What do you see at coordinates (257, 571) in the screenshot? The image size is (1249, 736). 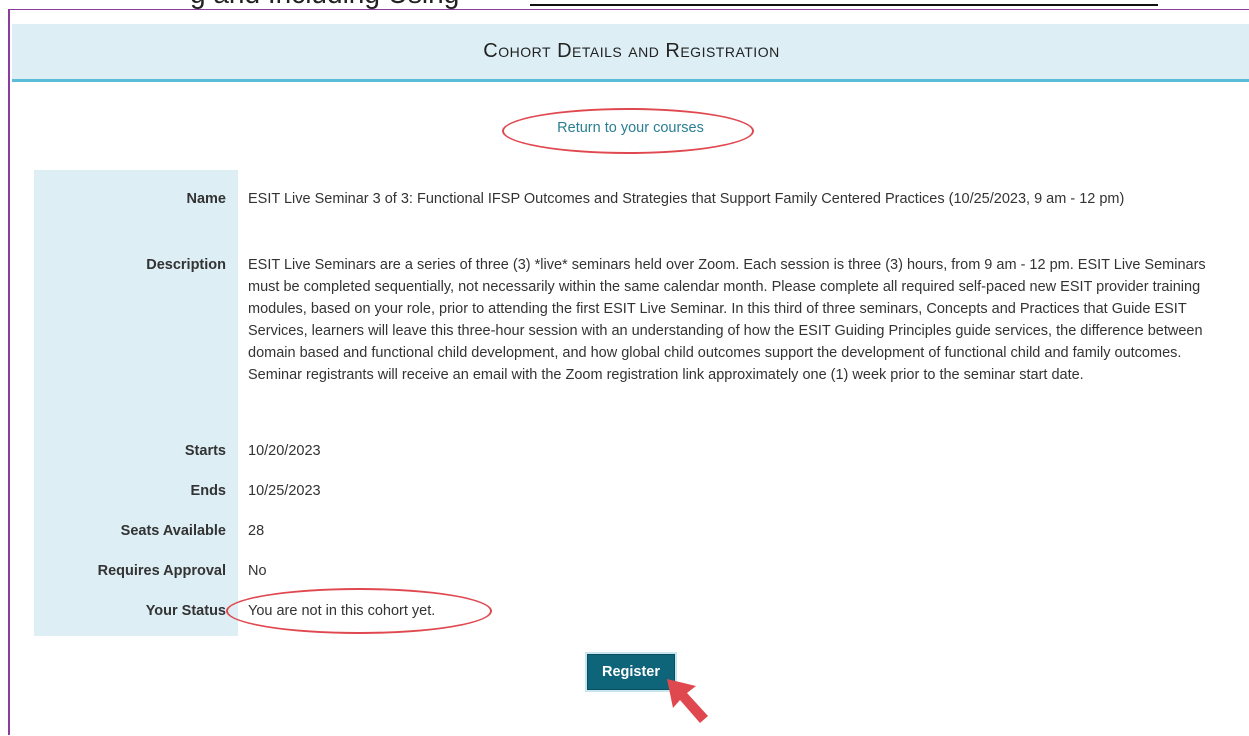 I see `approval-value: No` at bounding box center [257, 571].